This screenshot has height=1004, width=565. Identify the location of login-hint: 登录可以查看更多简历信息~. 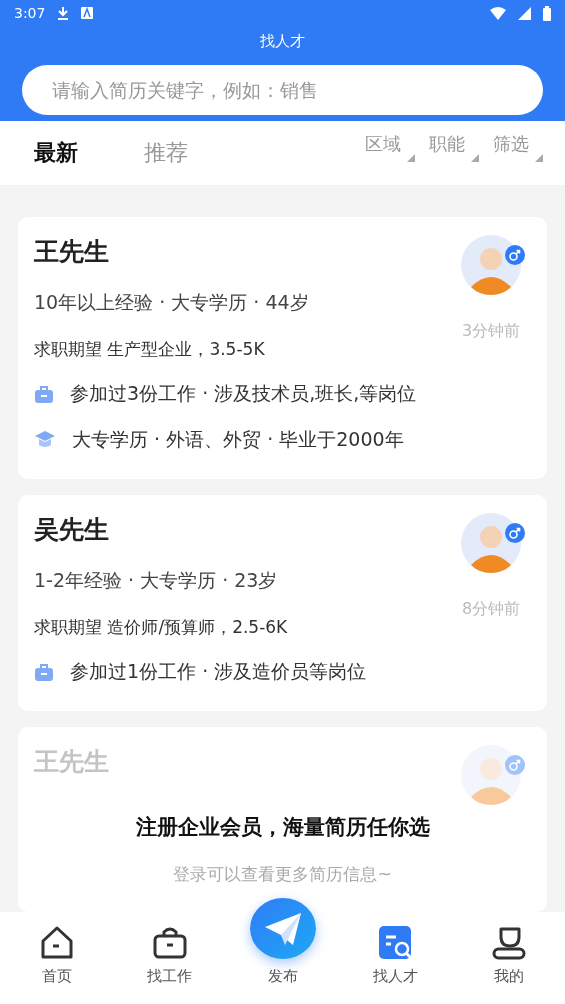
(282, 874).